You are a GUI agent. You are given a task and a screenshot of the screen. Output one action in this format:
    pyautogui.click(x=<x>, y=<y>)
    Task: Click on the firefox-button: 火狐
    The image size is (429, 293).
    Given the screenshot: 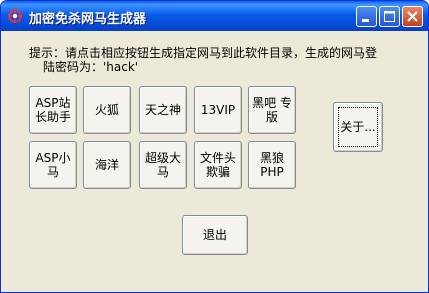 What is the action you would take?
    pyautogui.click(x=107, y=110)
    